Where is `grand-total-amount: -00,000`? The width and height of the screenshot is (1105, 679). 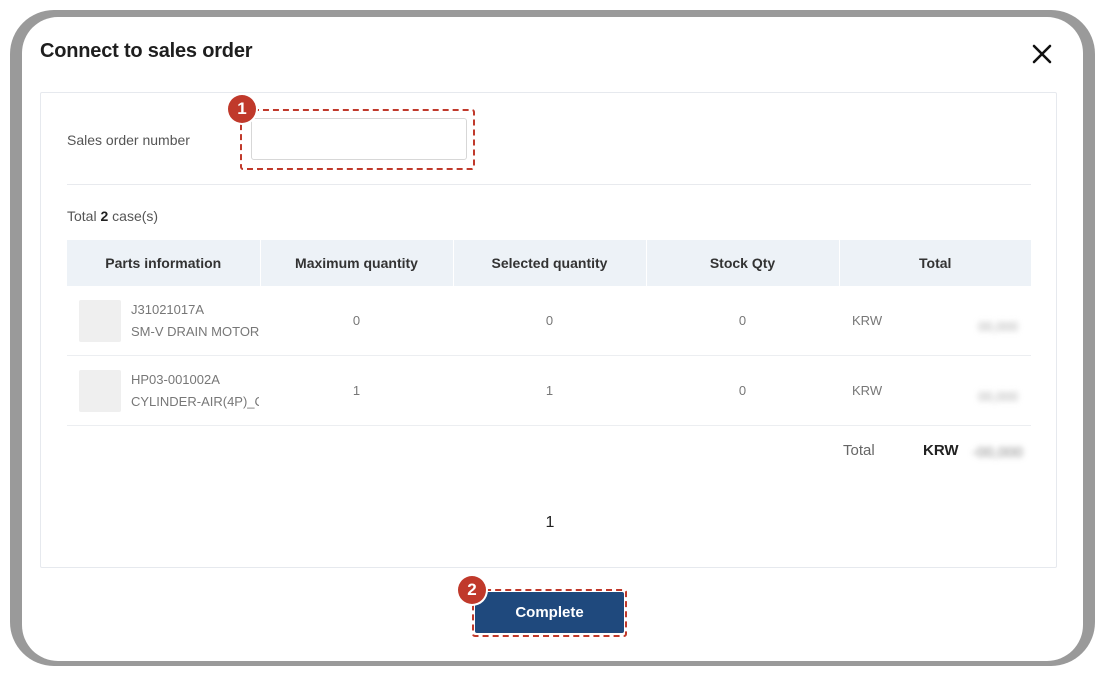 grand-total-amount: -00,000 is located at coordinates (997, 452).